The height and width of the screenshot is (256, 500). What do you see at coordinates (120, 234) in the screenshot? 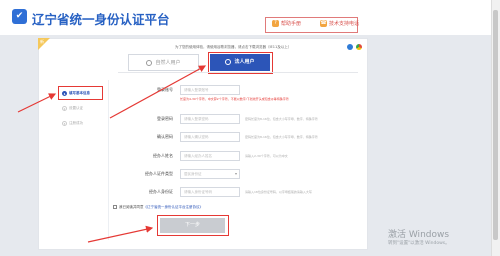
I see `arrow-to-next` at bounding box center [120, 234].